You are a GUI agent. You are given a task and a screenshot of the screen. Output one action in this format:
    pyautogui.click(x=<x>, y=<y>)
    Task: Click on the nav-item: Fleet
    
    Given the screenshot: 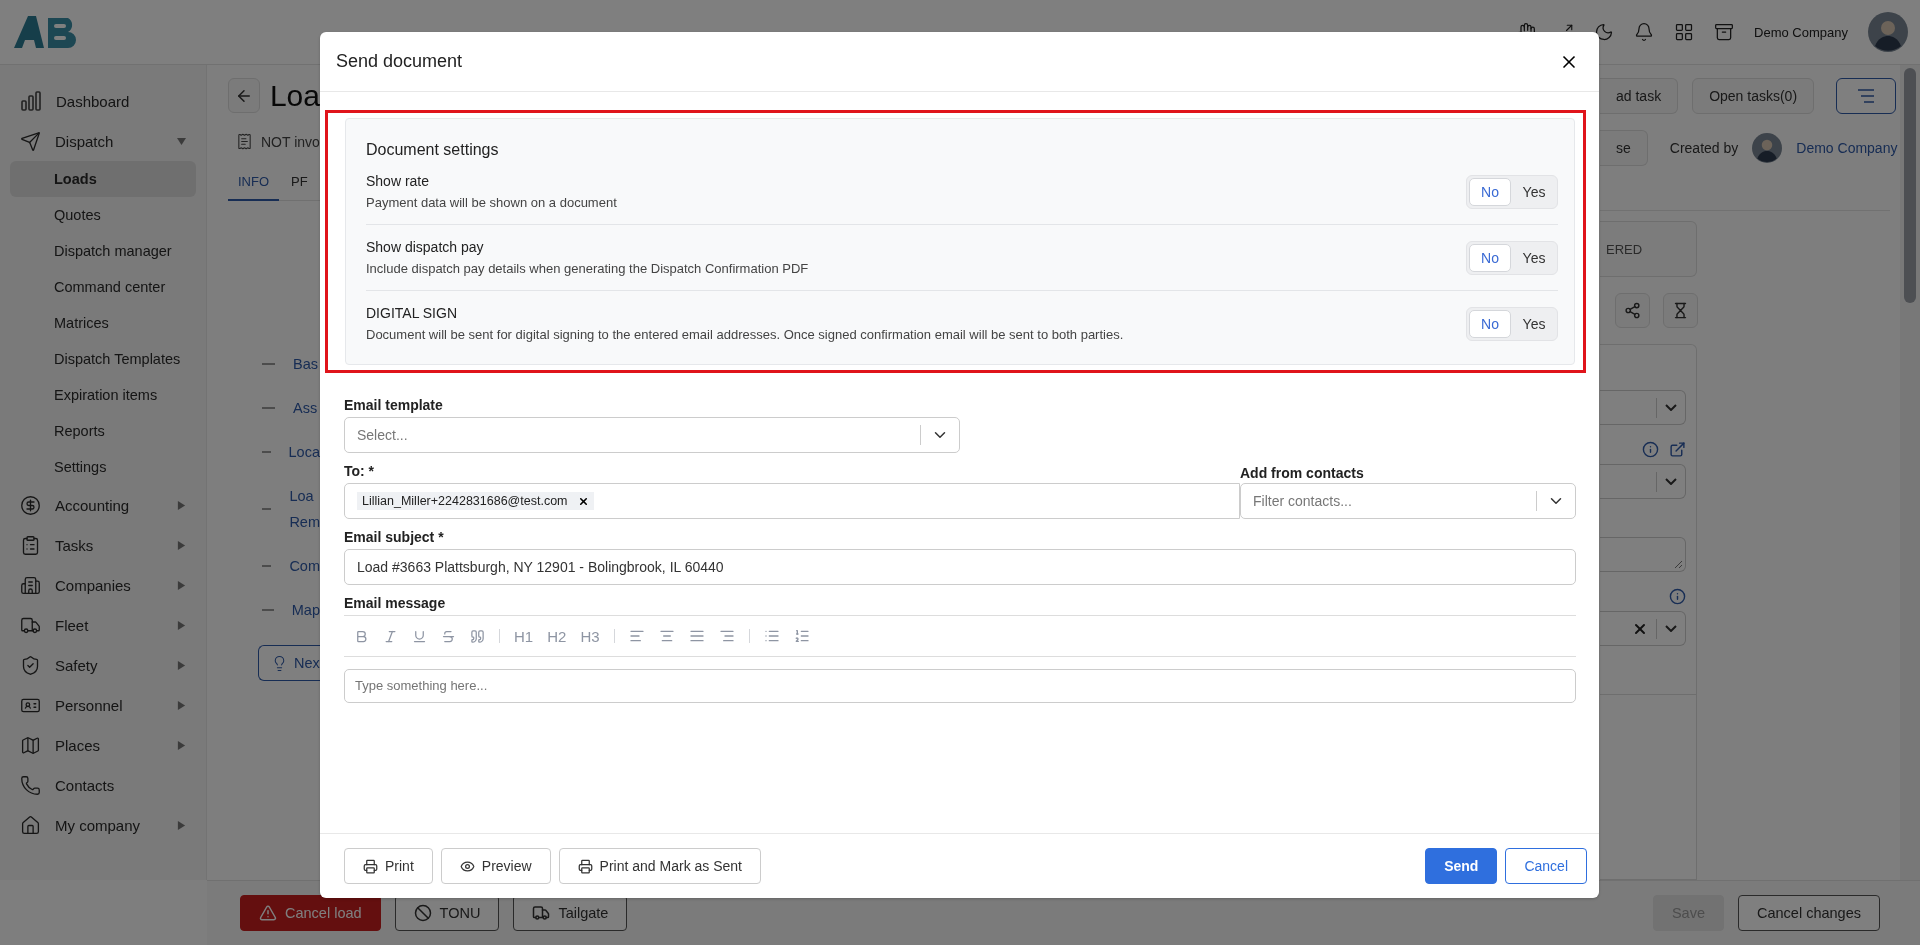 What is the action you would take?
    pyautogui.click(x=103, y=625)
    